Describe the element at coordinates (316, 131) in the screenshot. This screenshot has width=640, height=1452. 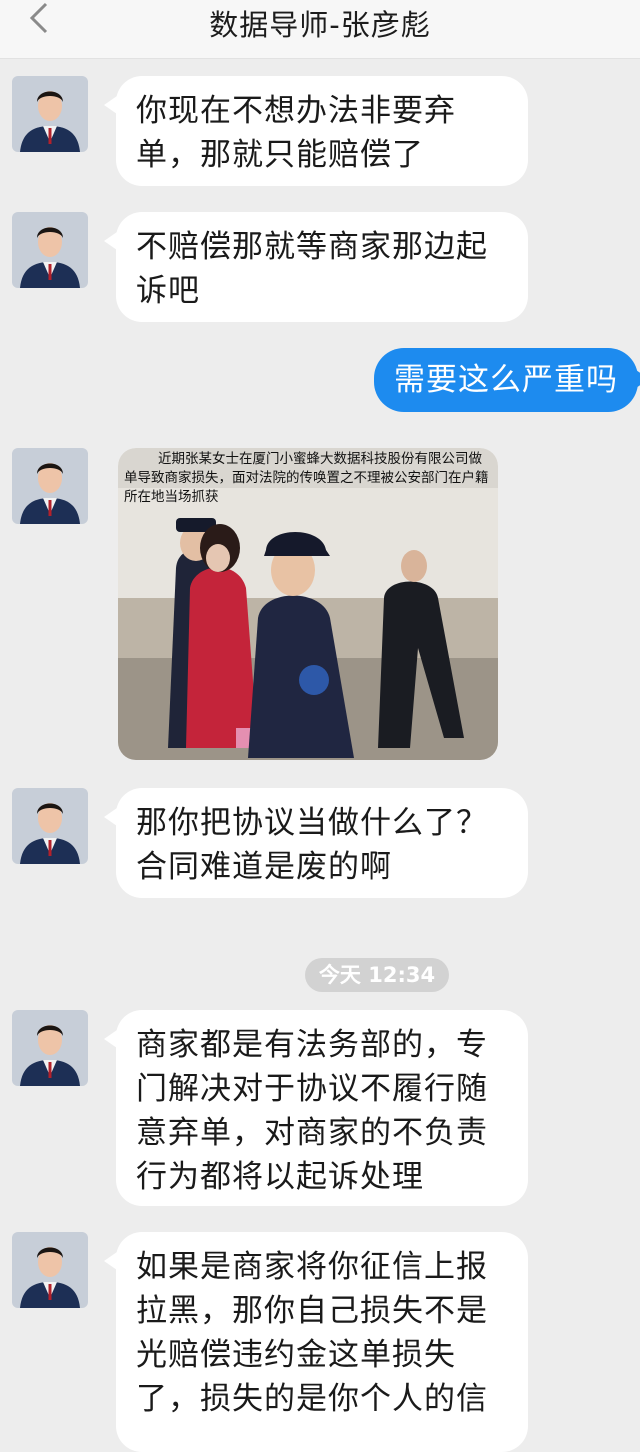
I see `message-bubble: 你现在不想办法非要弃 单，那就只能赔偿了` at that location.